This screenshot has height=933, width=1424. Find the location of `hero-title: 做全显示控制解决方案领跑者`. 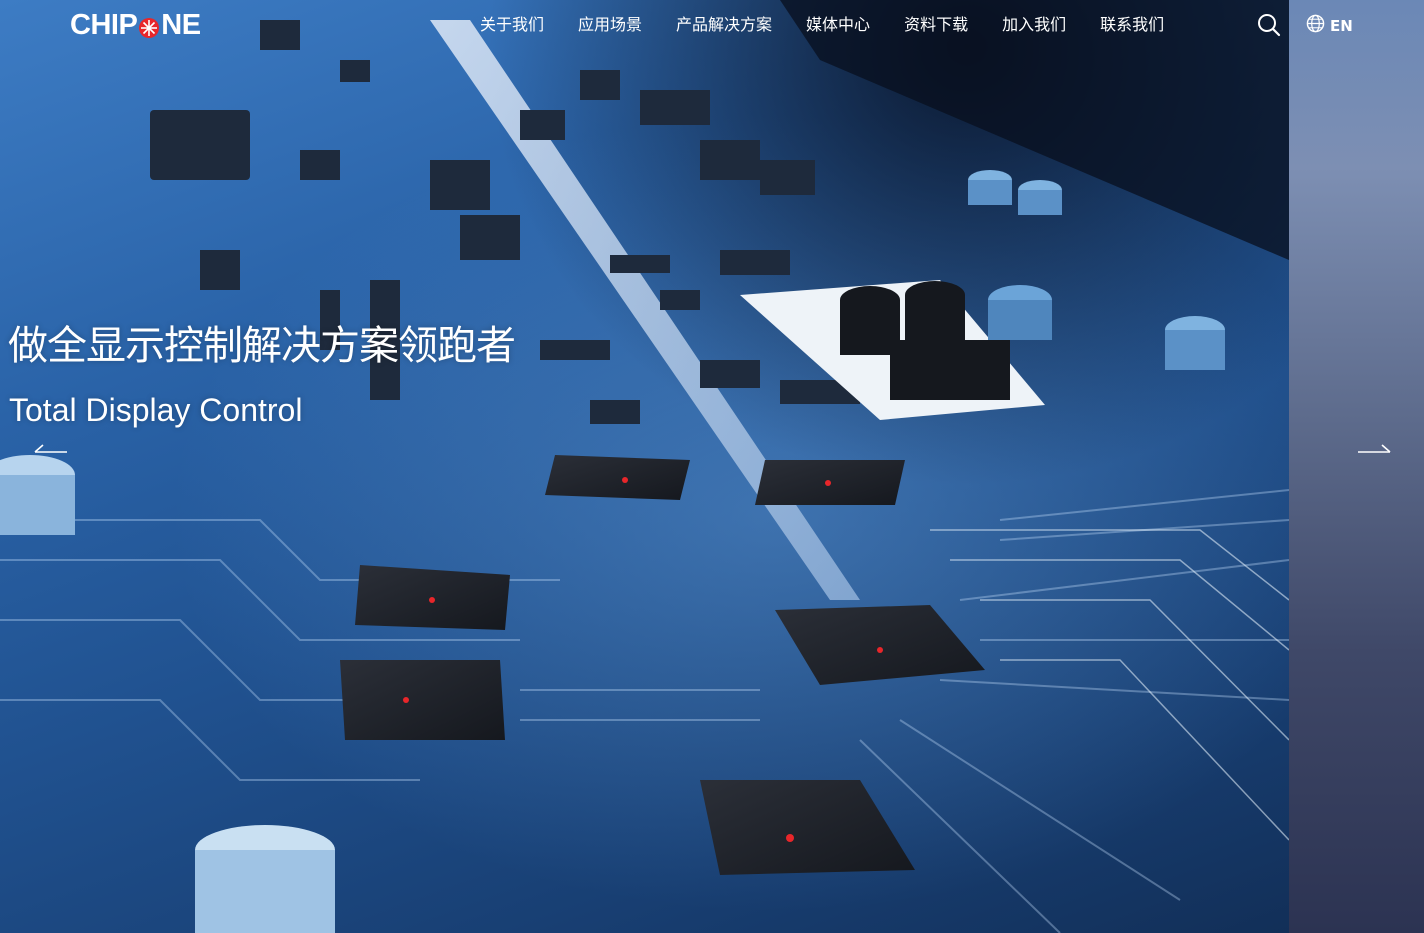

hero-title: 做全显示控制解决方案领跑者 is located at coordinates (262, 346).